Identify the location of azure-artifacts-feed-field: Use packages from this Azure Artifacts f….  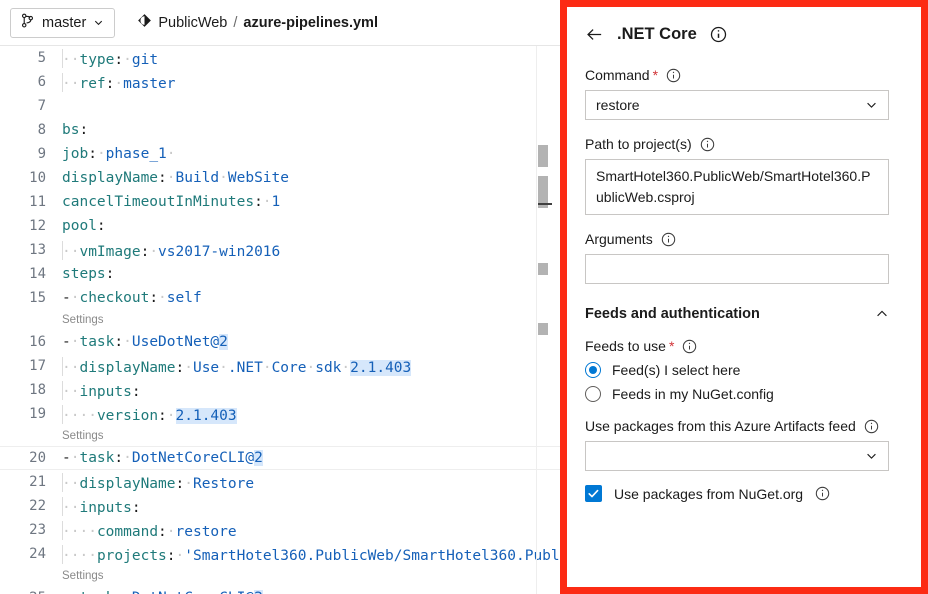
(744, 444).